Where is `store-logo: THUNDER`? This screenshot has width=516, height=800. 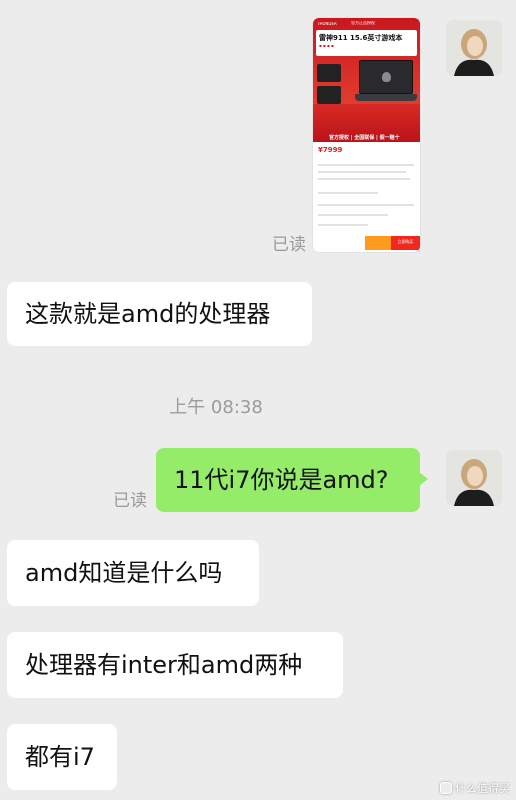
store-logo: THUNDER is located at coordinates (327, 24).